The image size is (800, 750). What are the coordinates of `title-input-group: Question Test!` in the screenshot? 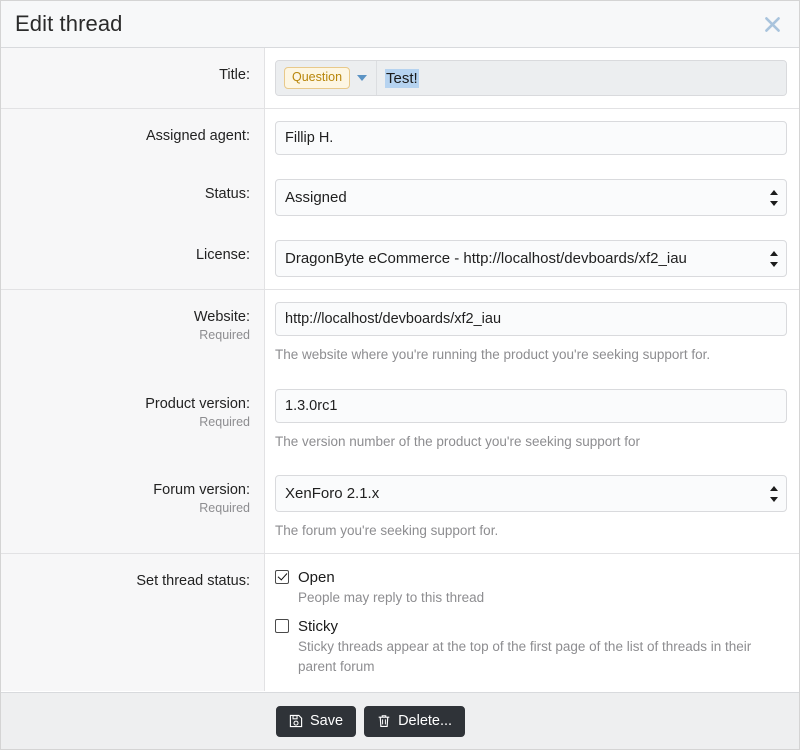 It's located at (531, 78).